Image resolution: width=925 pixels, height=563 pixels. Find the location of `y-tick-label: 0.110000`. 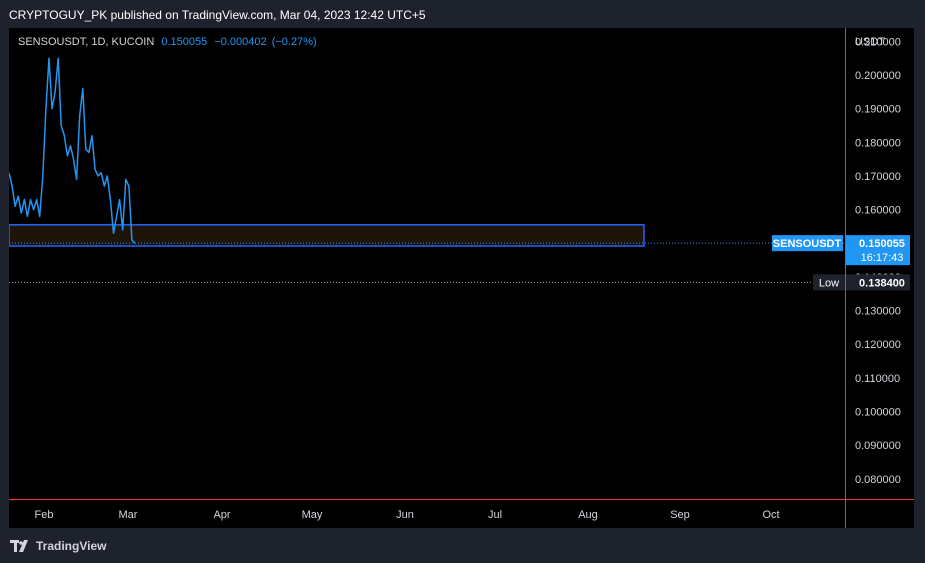

y-tick-label: 0.110000 is located at coordinates (877, 379).